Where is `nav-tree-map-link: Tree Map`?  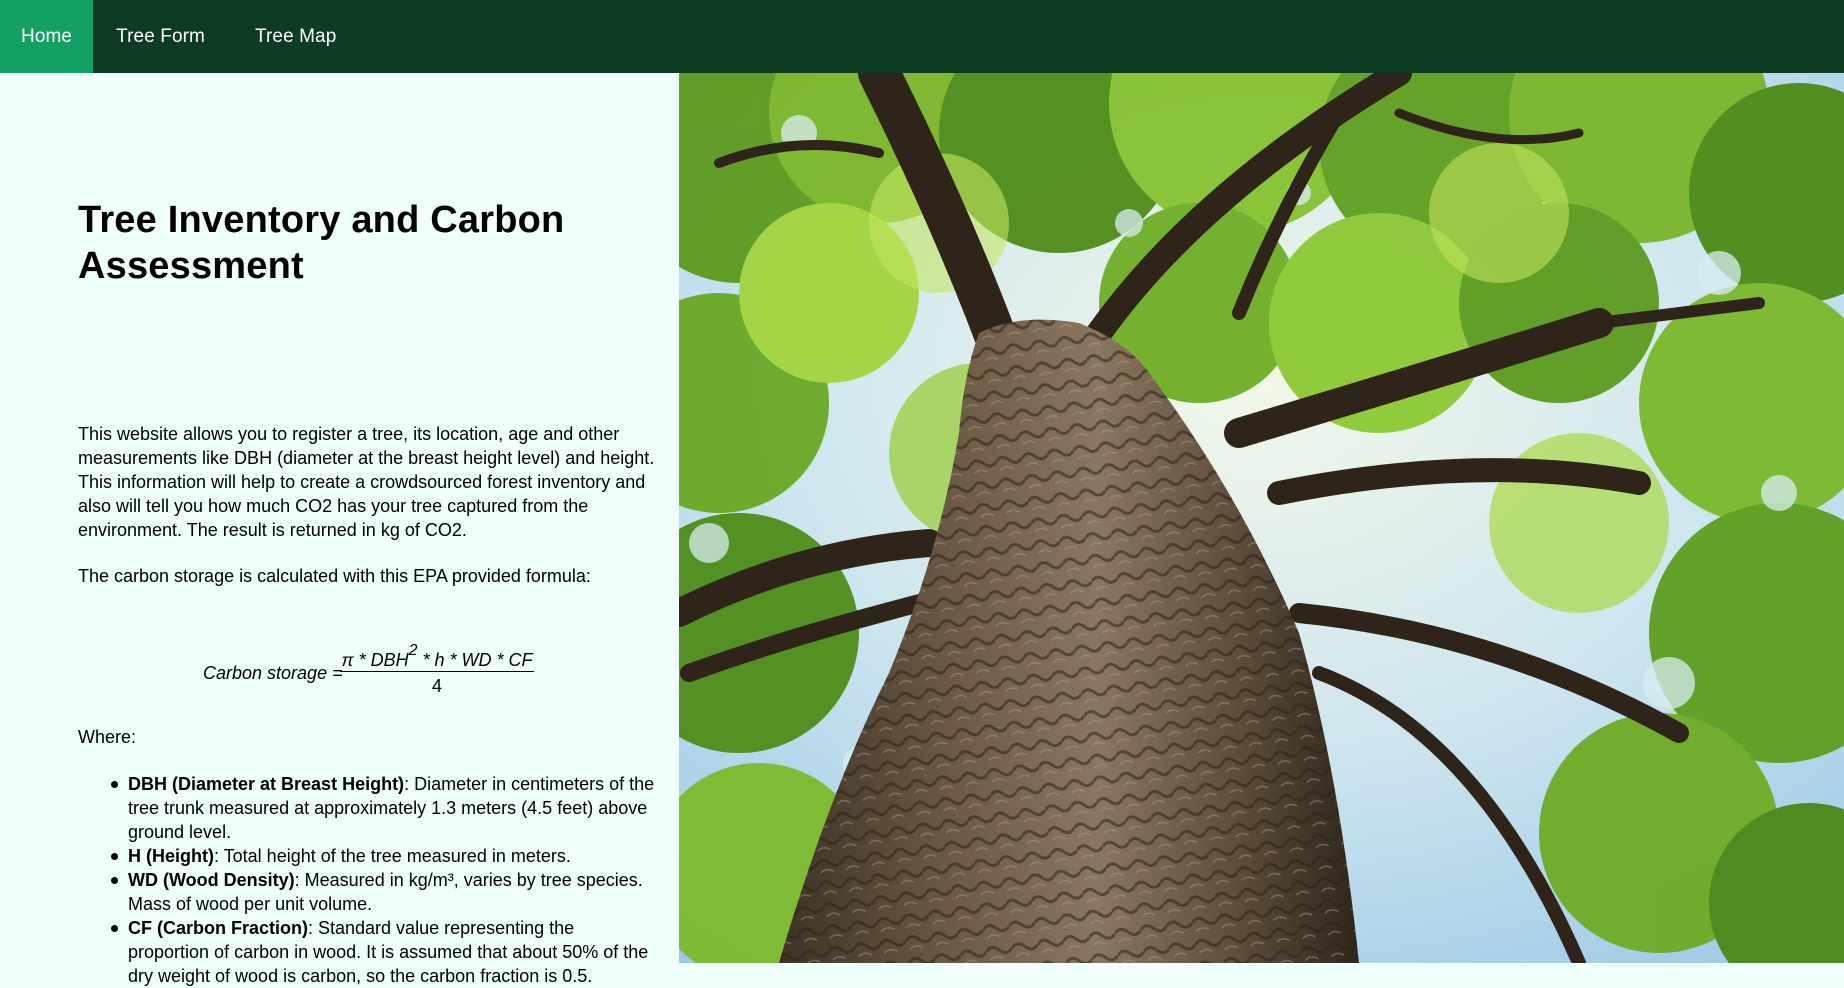
nav-tree-map-link: Tree Map is located at coordinates (295, 36).